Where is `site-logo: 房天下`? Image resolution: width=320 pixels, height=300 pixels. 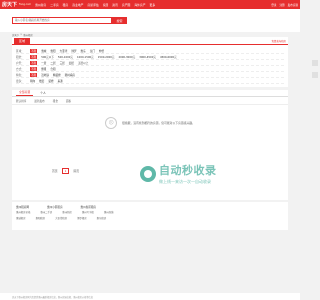 site-logo: 房天下 is located at coordinates (9, 4).